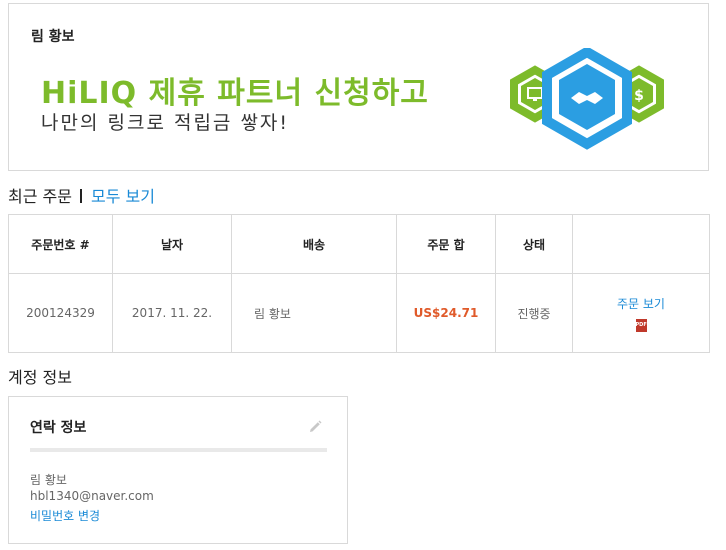  What do you see at coordinates (446, 313) in the screenshot?
I see `order-total: US$24.71` at bounding box center [446, 313].